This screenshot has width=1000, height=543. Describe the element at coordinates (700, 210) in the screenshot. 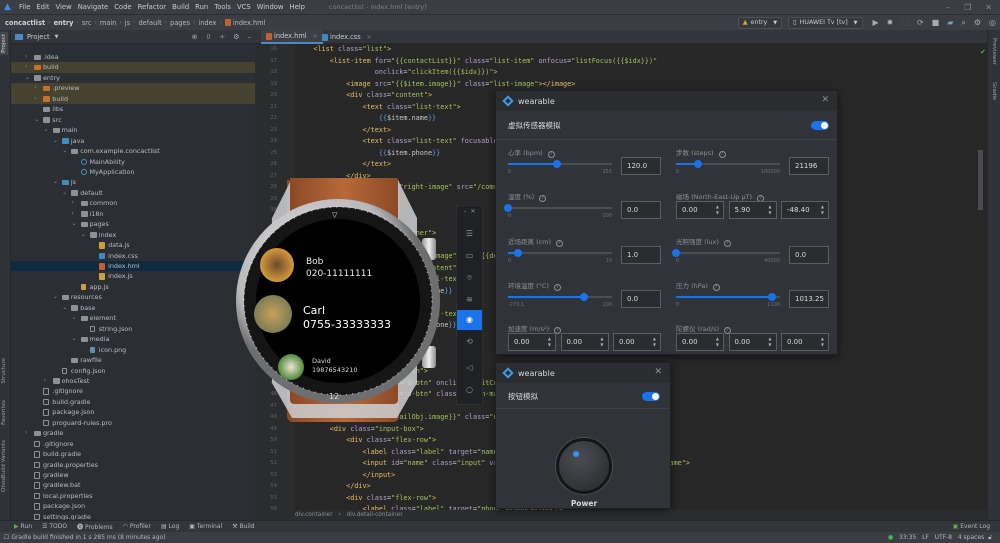

I see `magnet-spinbox: 0.00 ▲ ▼` at that location.